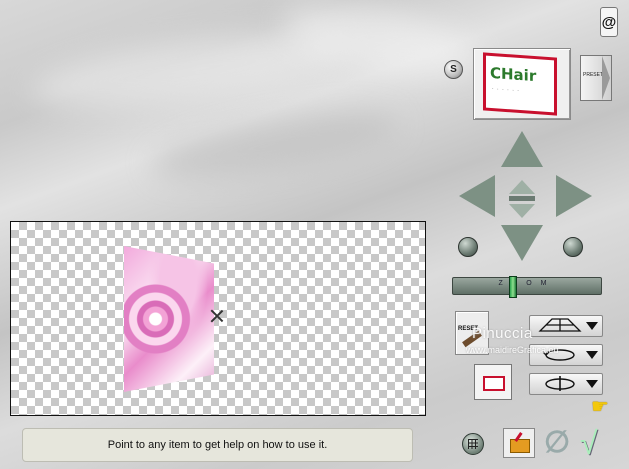 This screenshot has width=629, height=469. Describe the element at coordinates (513, 74) in the screenshot. I see `preset-thumbnail-word: CHair` at that location.